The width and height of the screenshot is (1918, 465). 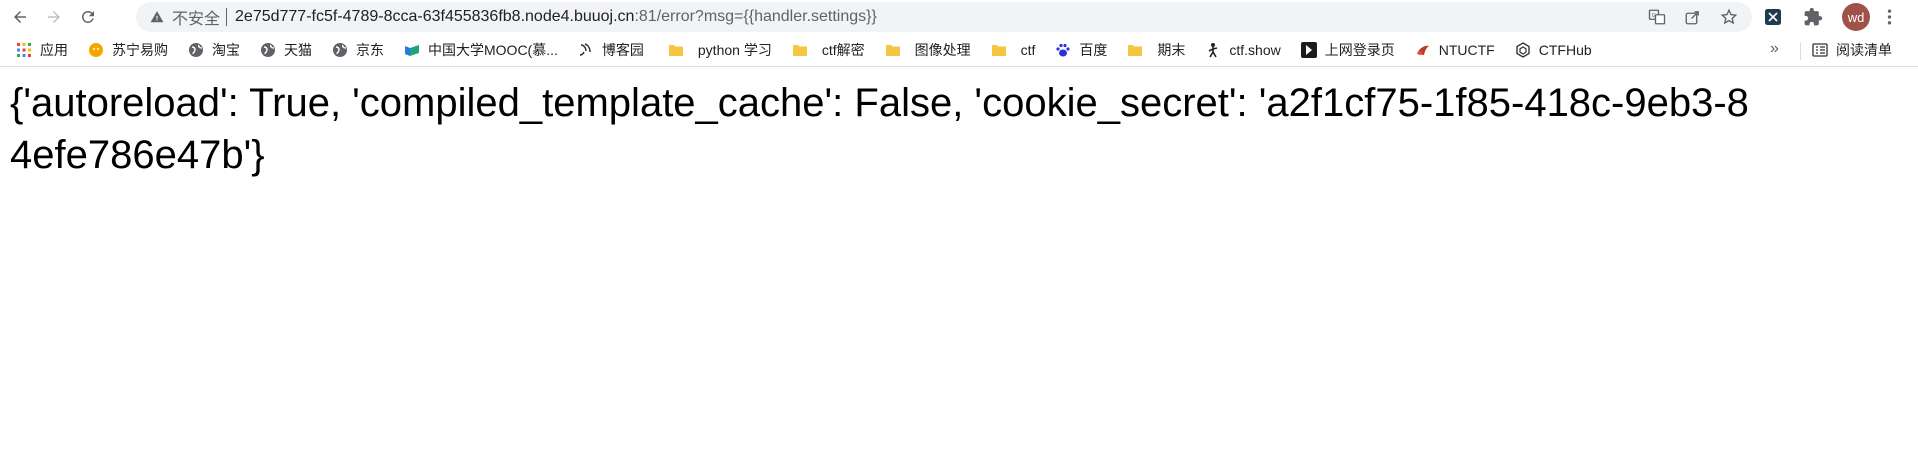 What do you see at coordinates (734, 50) in the screenshot?
I see `bookmark-label: python 学习` at bounding box center [734, 50].